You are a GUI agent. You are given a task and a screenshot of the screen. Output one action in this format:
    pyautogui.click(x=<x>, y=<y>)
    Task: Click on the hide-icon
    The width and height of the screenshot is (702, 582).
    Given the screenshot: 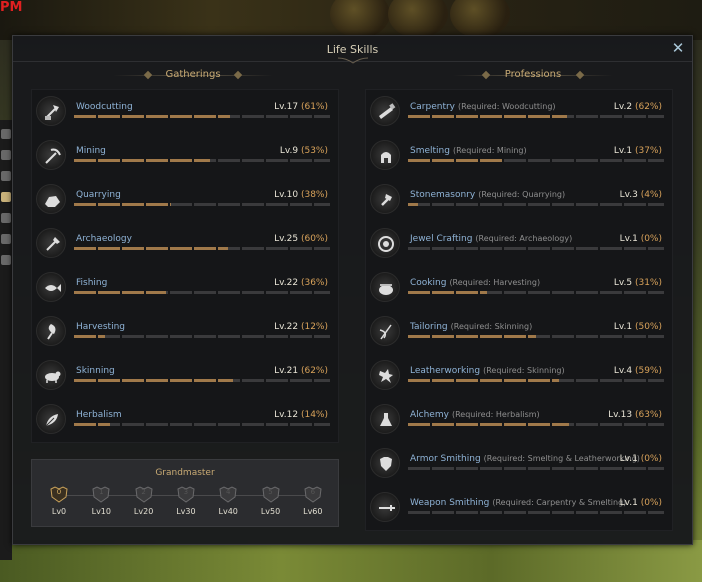 What is the action you would take?
    pyautogui.click(x=385, y=375)
    